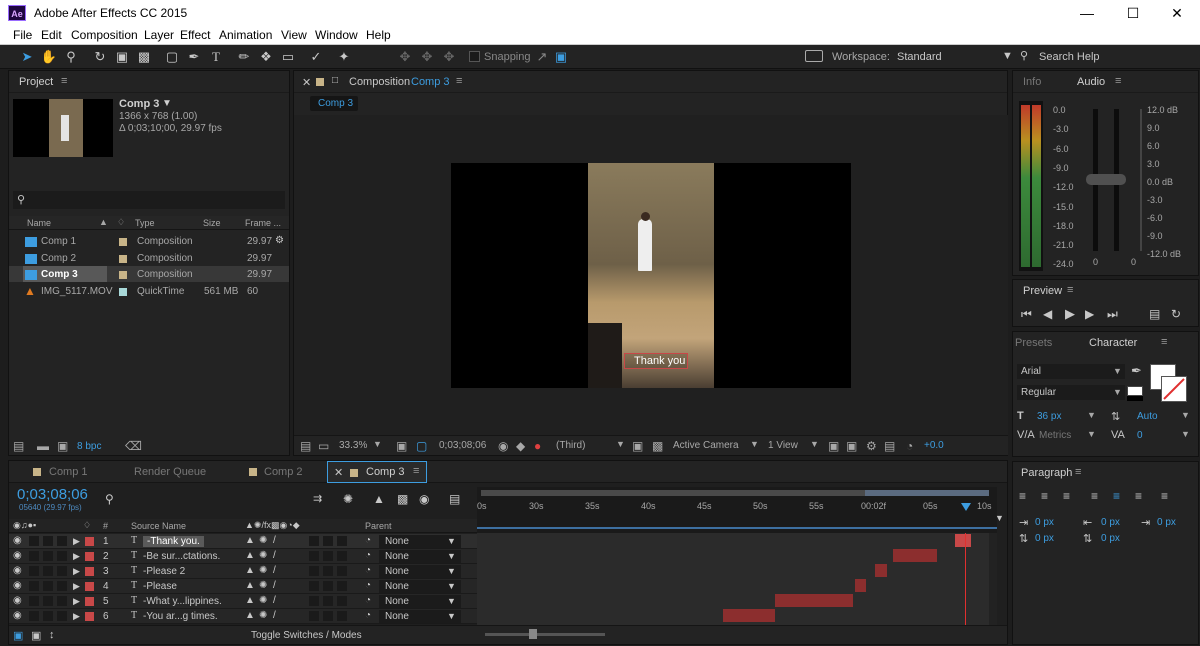 The image size is (1200, 646). Describe the element at coordinates (1164, 342) in the screenshot. I see `character-menu-icon: ≡` at that location.